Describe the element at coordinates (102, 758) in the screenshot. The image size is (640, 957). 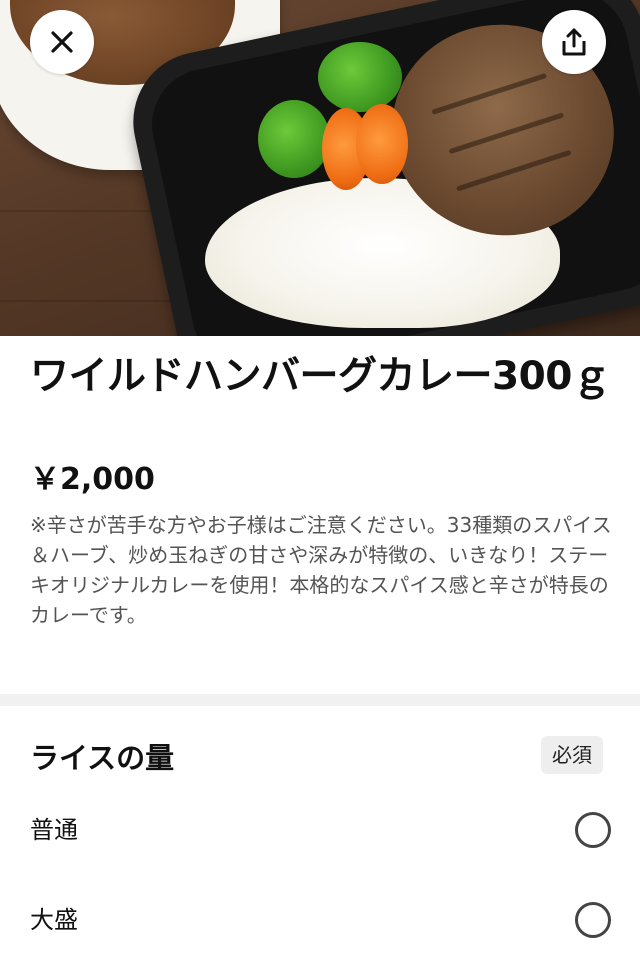
I see `rice-amount-title: ライスの量` at that location.